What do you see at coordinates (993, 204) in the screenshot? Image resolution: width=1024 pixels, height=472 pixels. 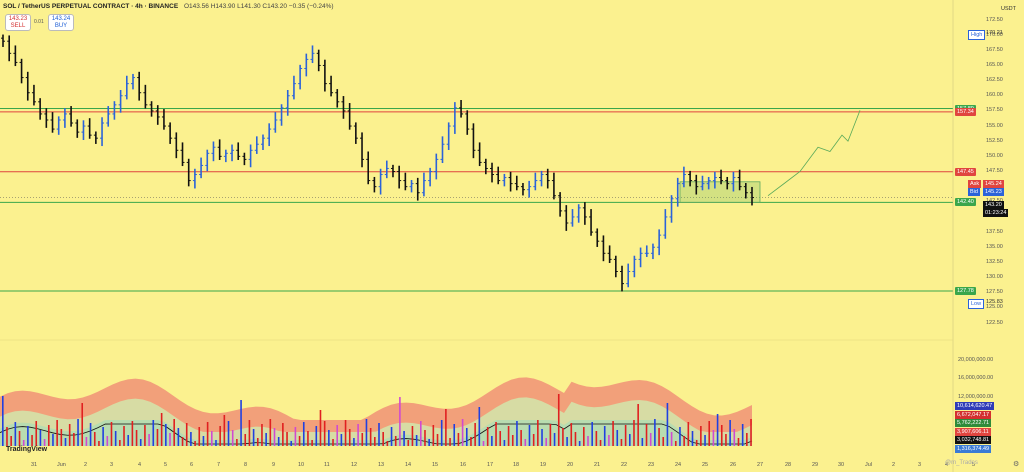 I see `last-price-tag: 143.20` at bounding box center [993, 204].